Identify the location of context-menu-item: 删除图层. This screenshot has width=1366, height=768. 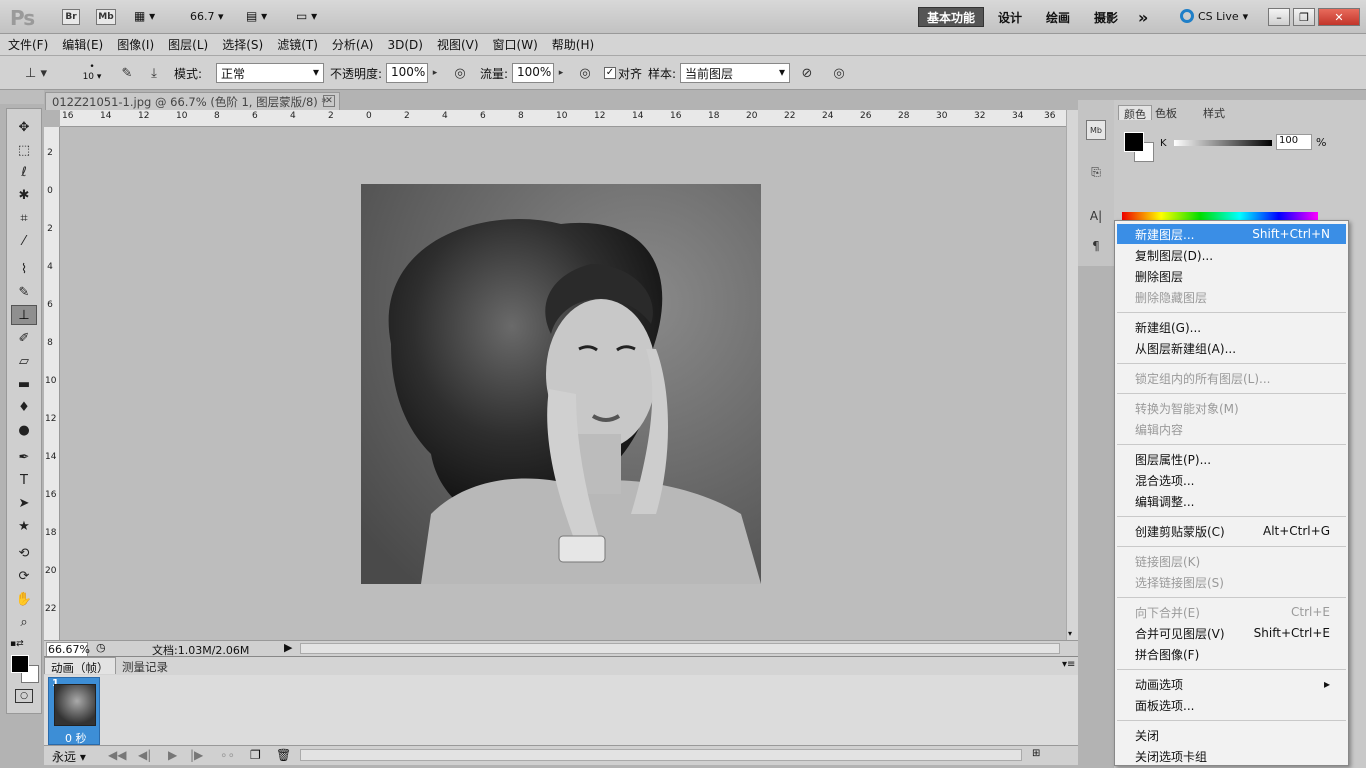
(1231, 276).